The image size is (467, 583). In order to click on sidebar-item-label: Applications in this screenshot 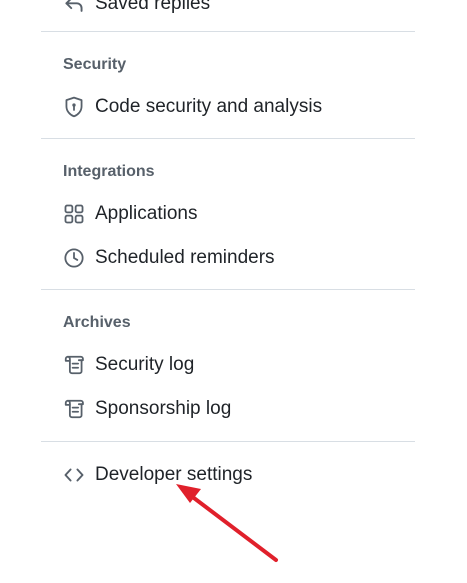, I will do `click(146, 213)`.